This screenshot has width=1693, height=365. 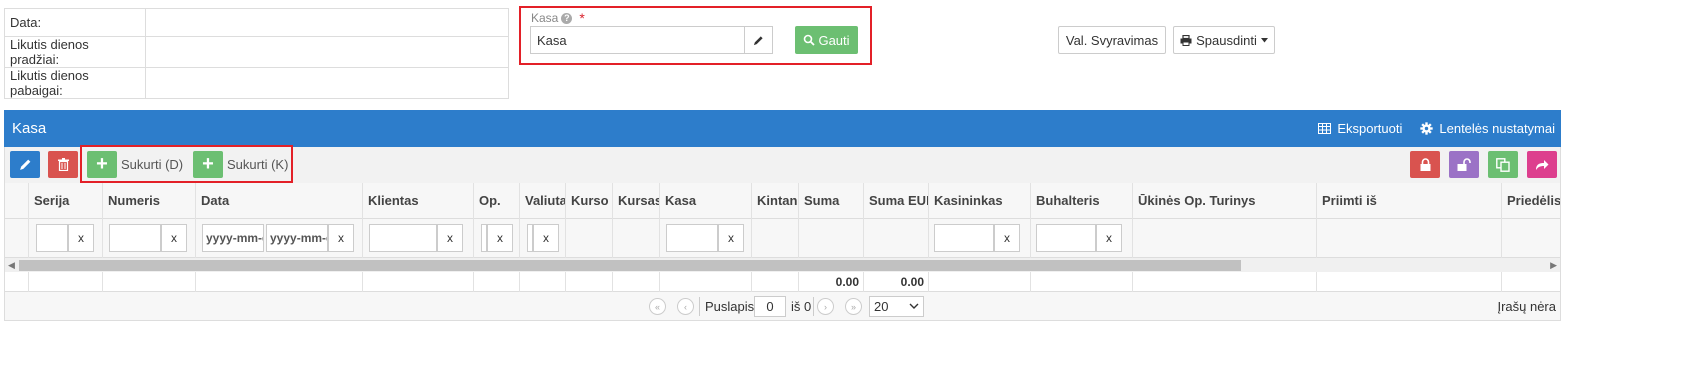 I want to click on gear-icon, so click(x=1427, y=128).